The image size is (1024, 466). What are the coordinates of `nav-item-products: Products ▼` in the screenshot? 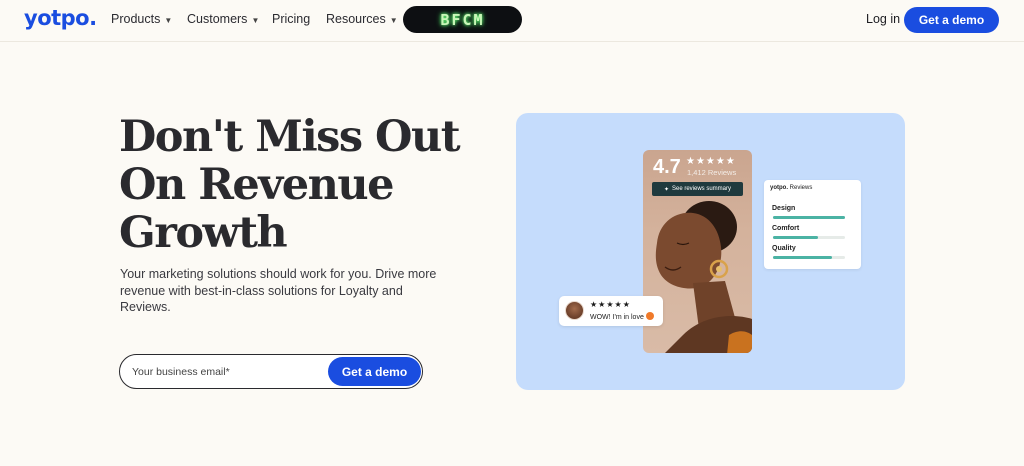 It's located at (141, 19).